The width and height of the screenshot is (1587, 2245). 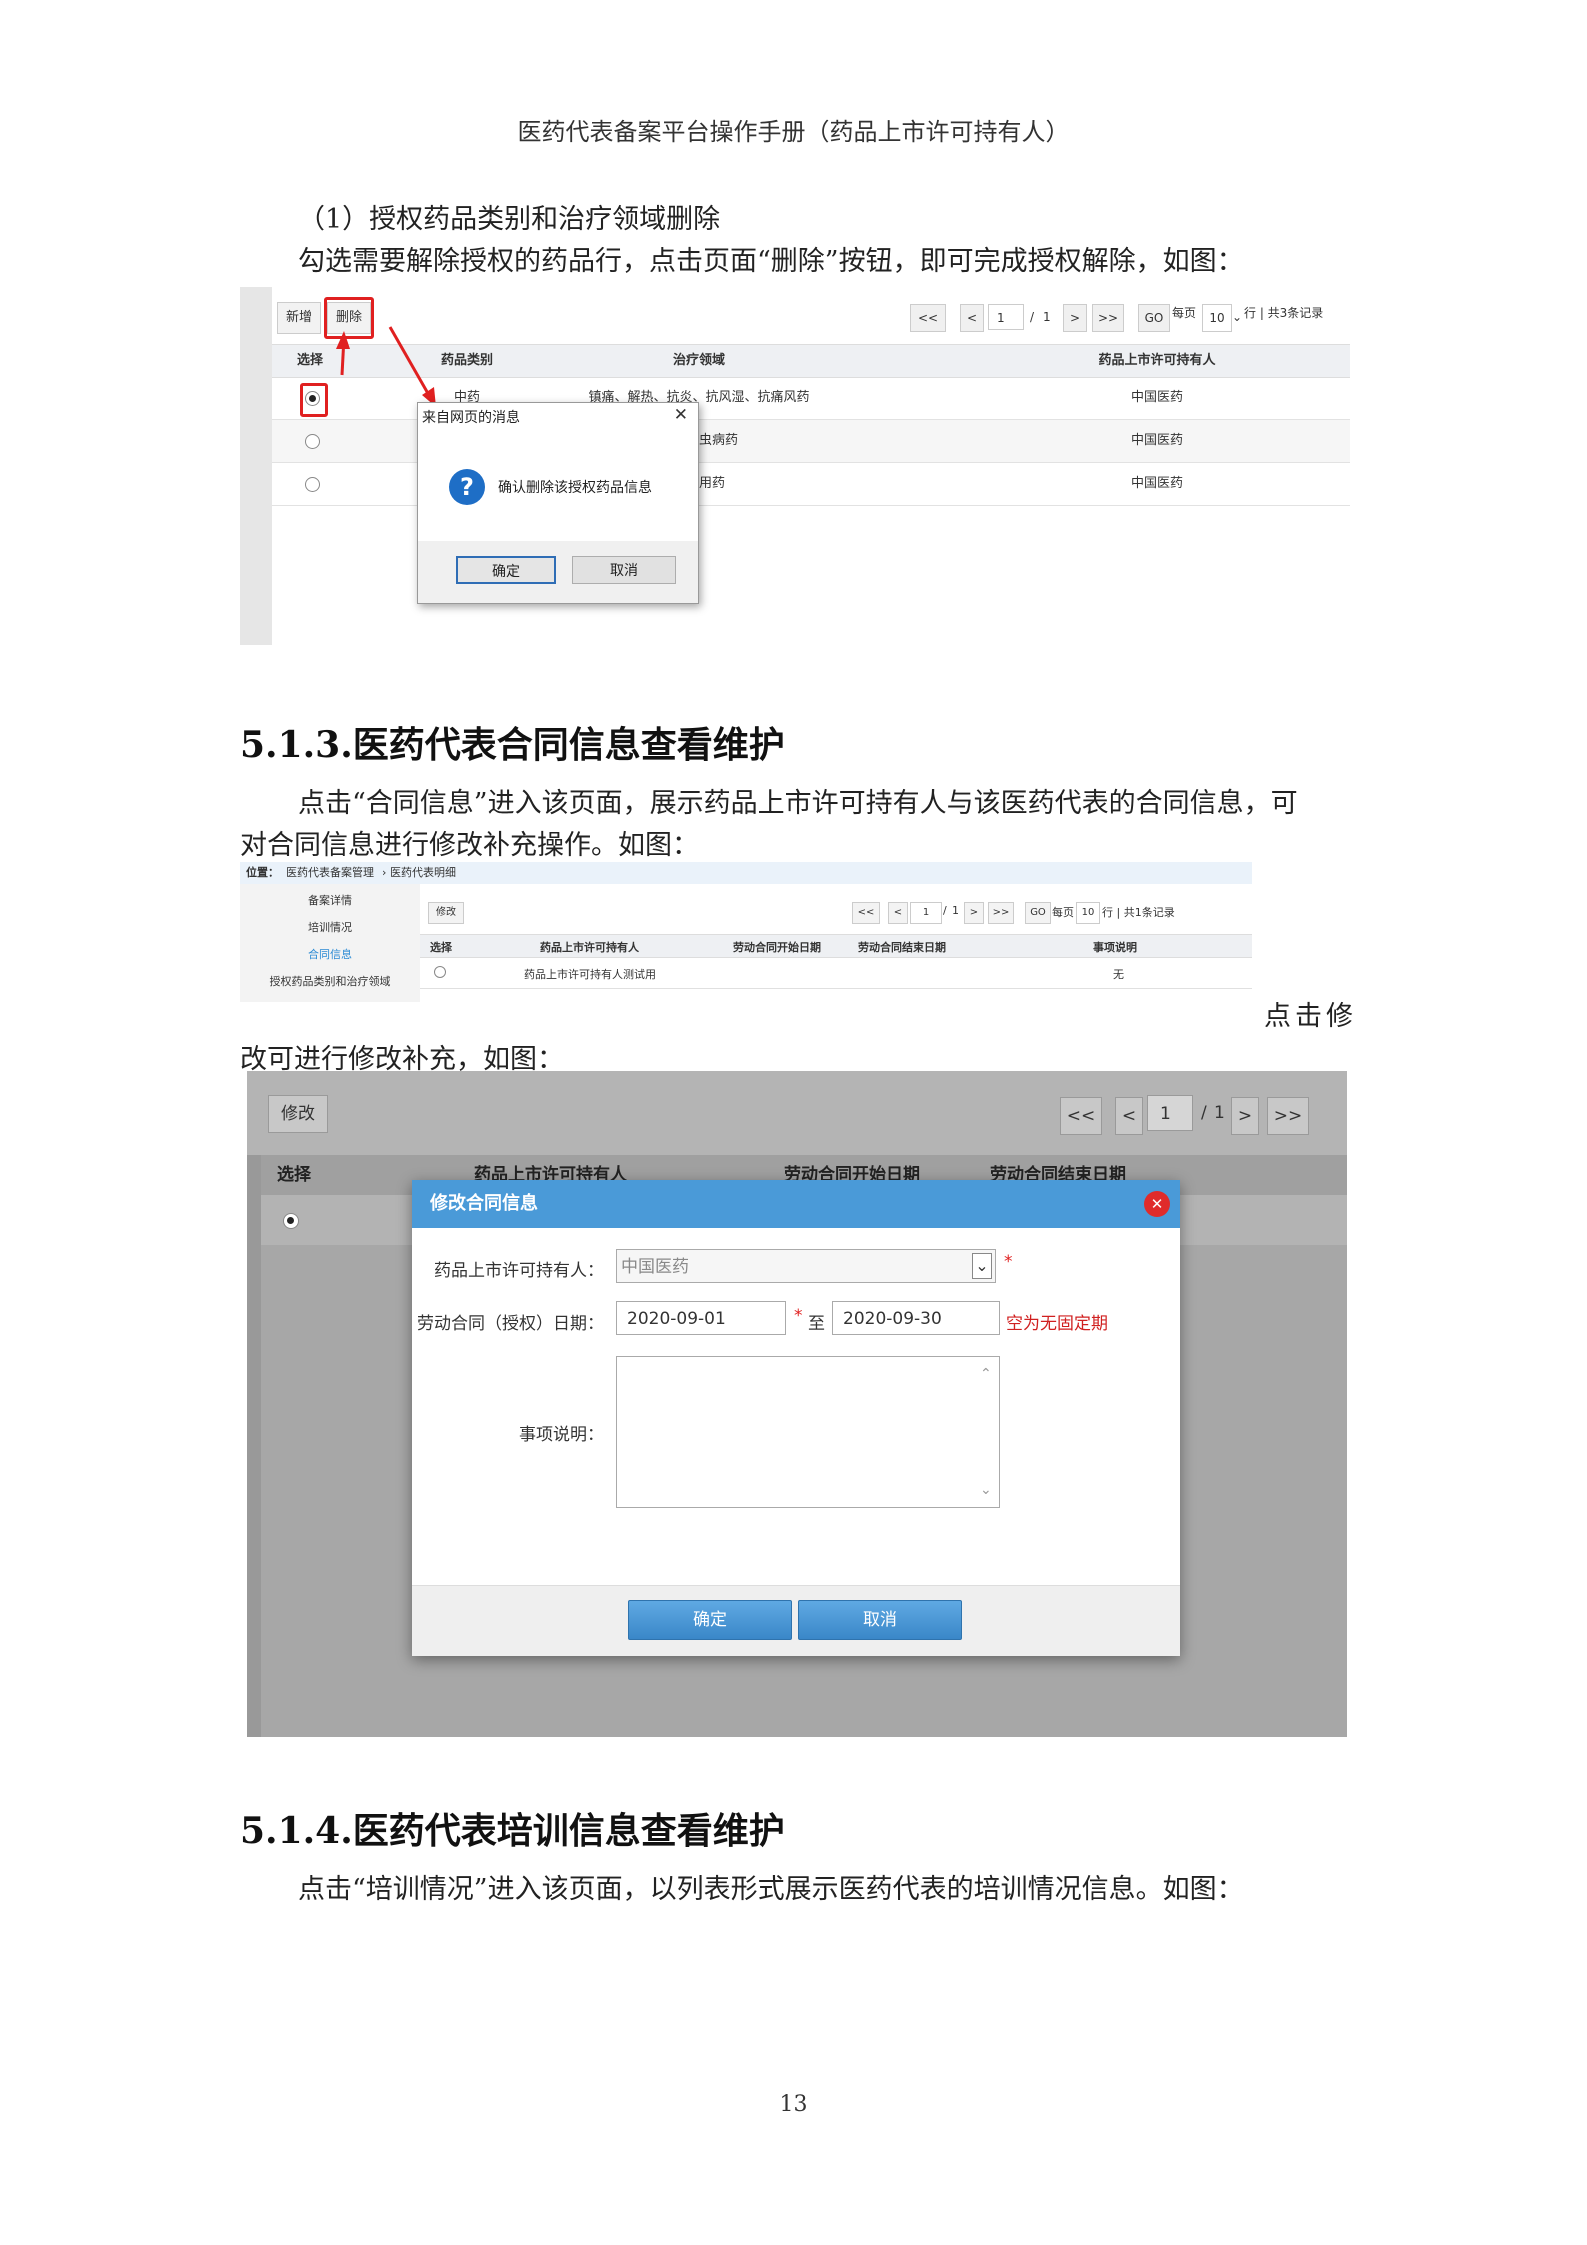 I want to click on section-heading-514: 5.1.4.医药代表培训信息查看维护, so click(x=512, y=1831).